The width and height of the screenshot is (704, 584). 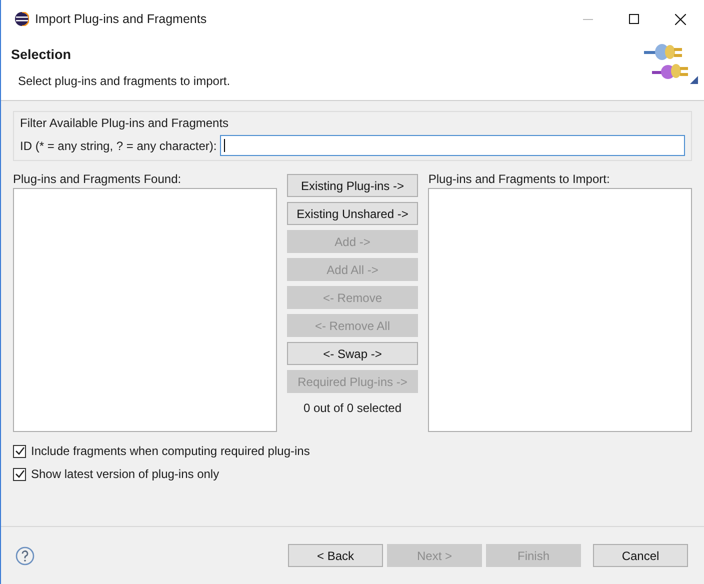 I want to click on close-icon, so click(x=680, y=19).